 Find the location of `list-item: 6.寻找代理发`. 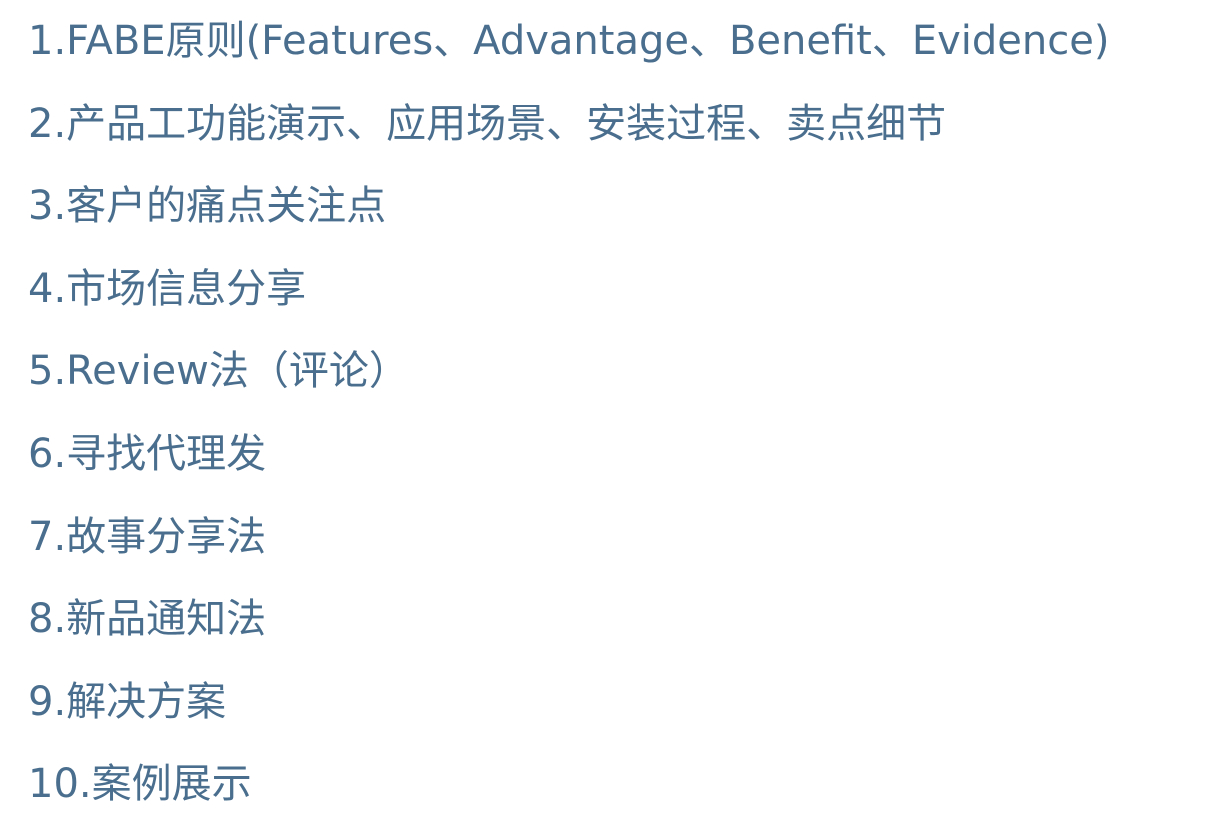

list-item: 6.寻找代理发 is located at coordinates (147, 453).